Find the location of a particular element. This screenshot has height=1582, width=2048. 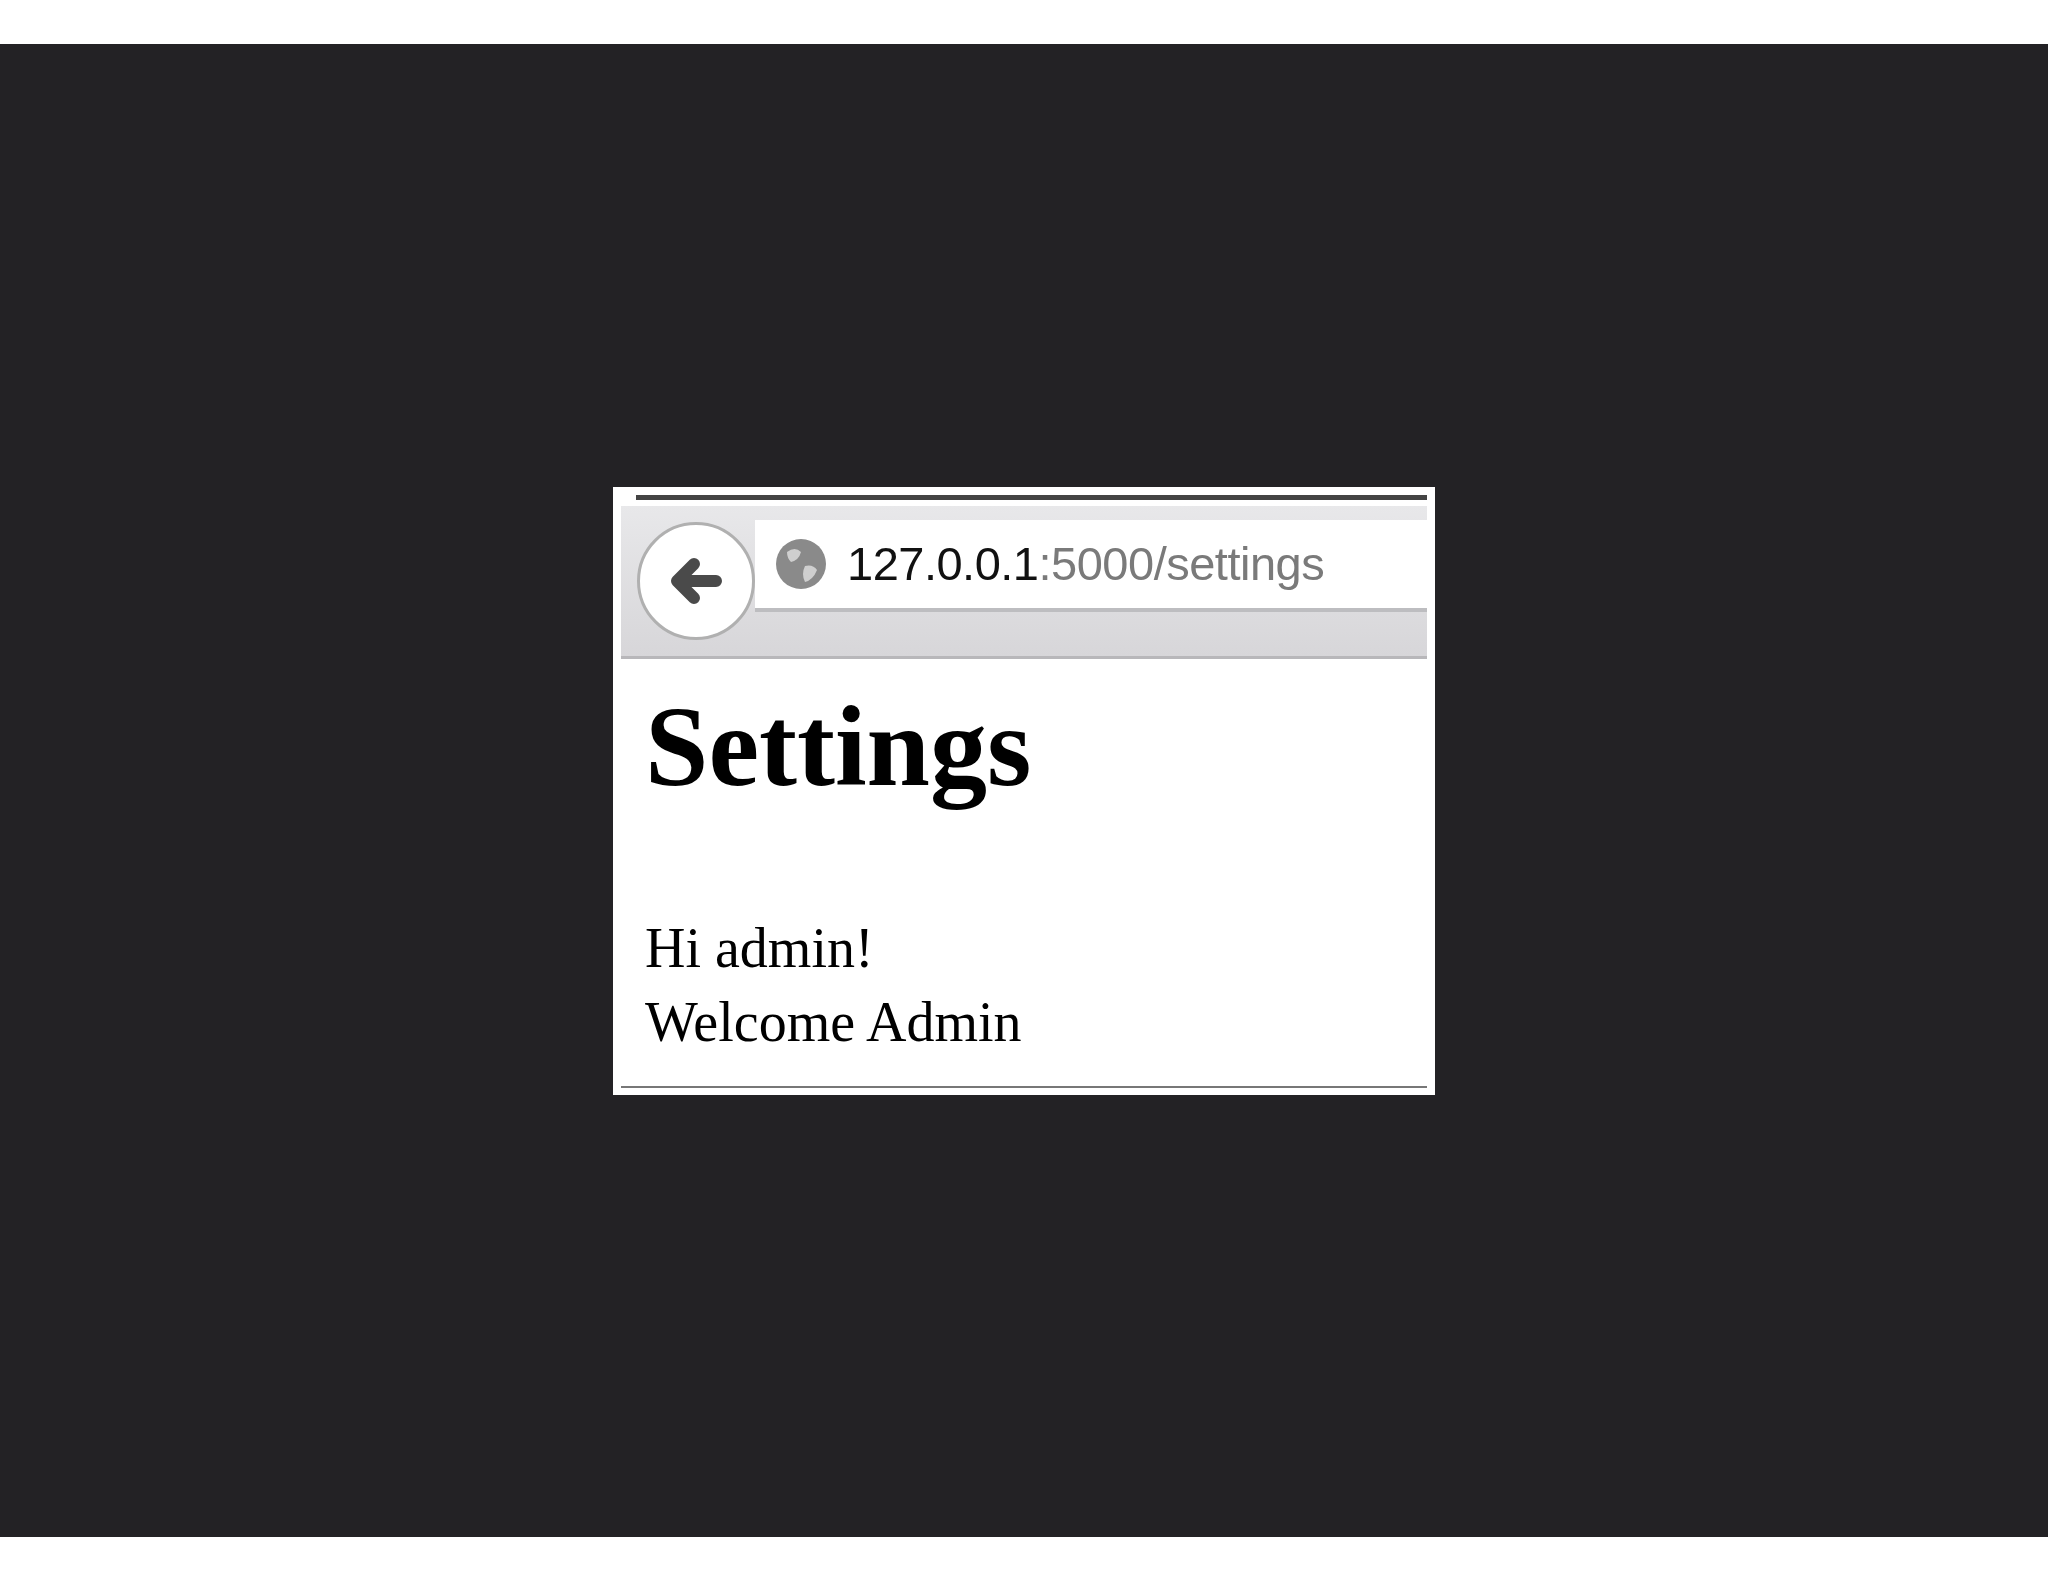

greeting-text: Welcome Admin is located at coordinates (833, 1023).